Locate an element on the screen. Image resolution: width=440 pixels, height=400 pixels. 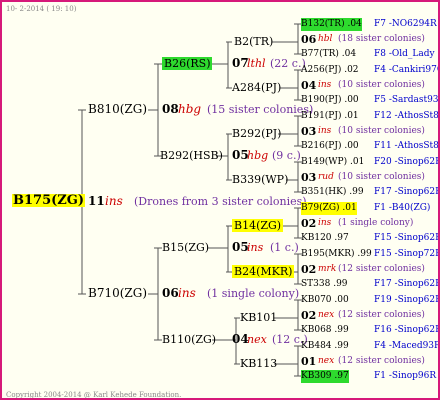
g4-row-3-mark: rud is located at coordinates (326, 177).